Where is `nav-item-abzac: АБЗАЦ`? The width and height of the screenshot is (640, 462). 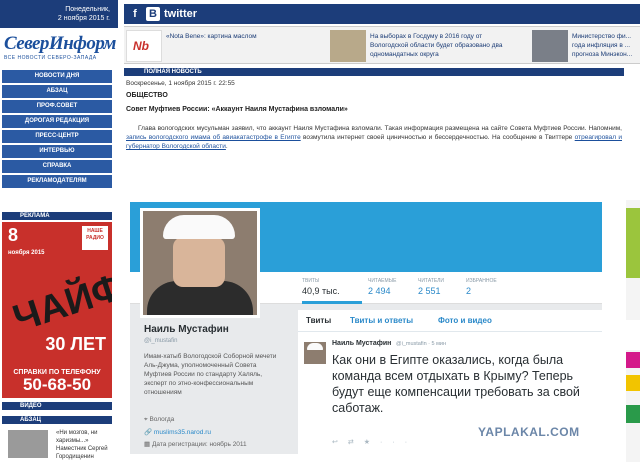
nav-item-abzac: АБЗАЦ is located at coordinates (57, 91).